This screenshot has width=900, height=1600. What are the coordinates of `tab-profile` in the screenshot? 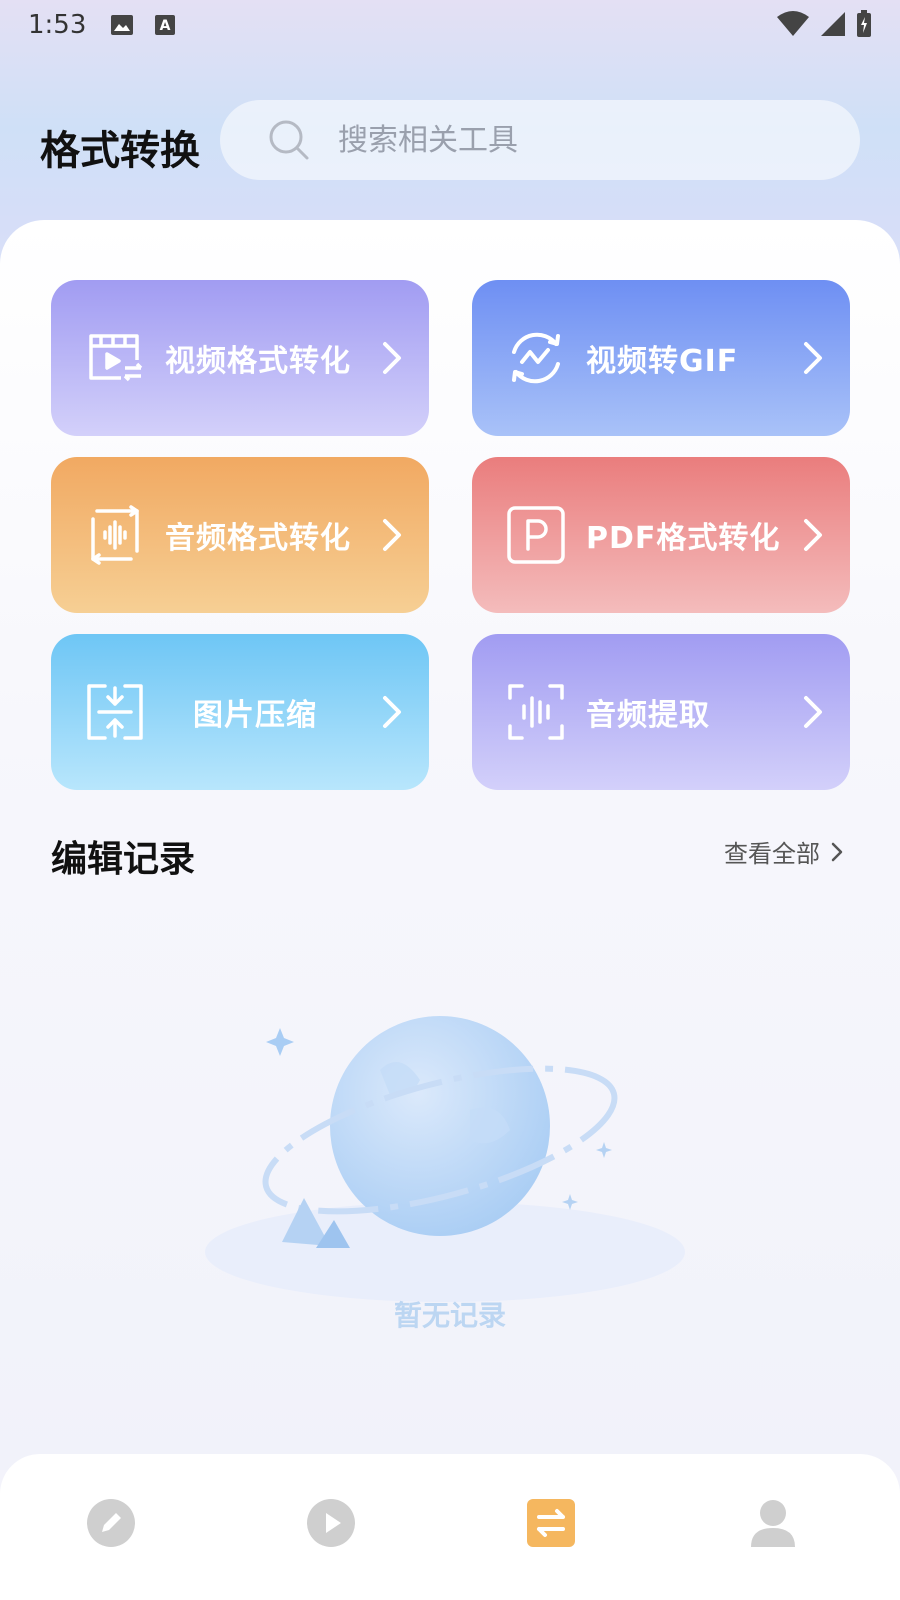 It's located at (773, 1523).